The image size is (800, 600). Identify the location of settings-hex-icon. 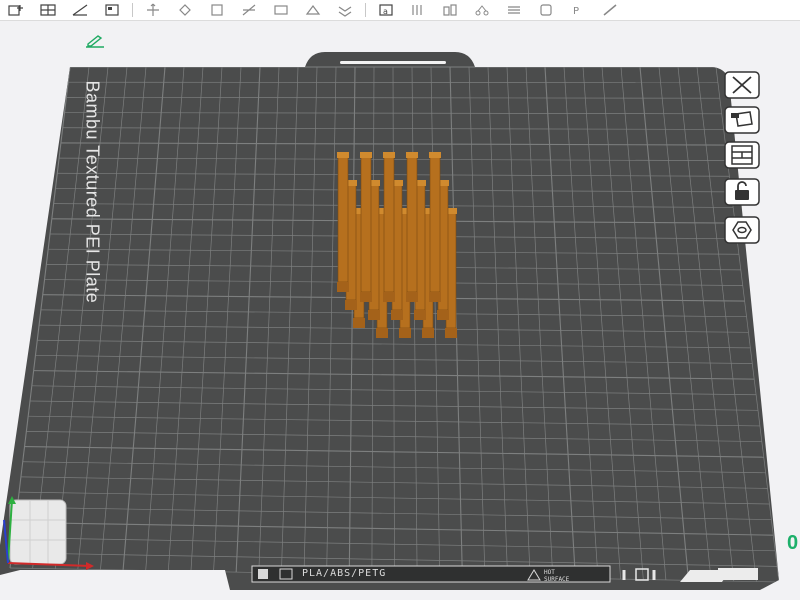
(742, 230).